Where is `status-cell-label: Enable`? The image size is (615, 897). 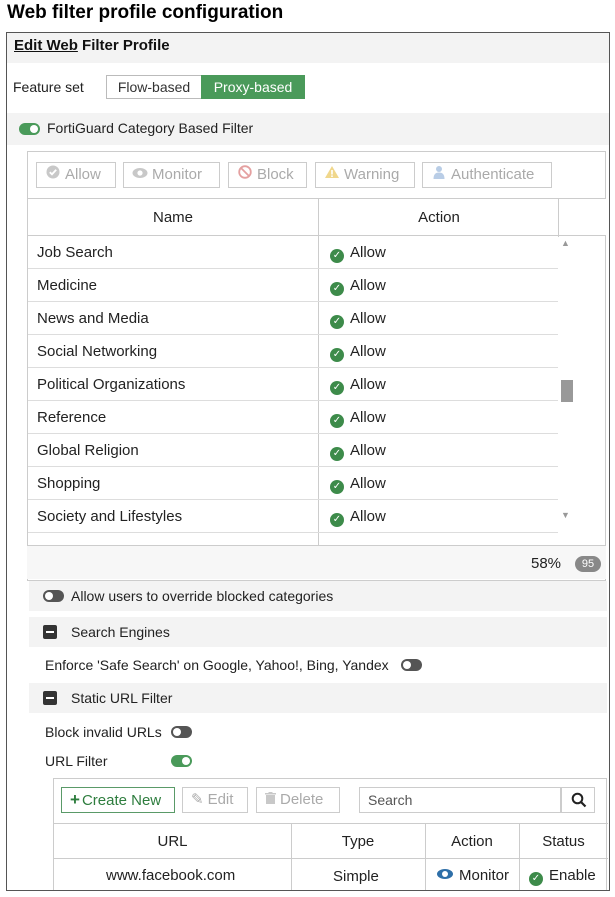
status-cell-label: Enable is located at coordinates (572, 875).